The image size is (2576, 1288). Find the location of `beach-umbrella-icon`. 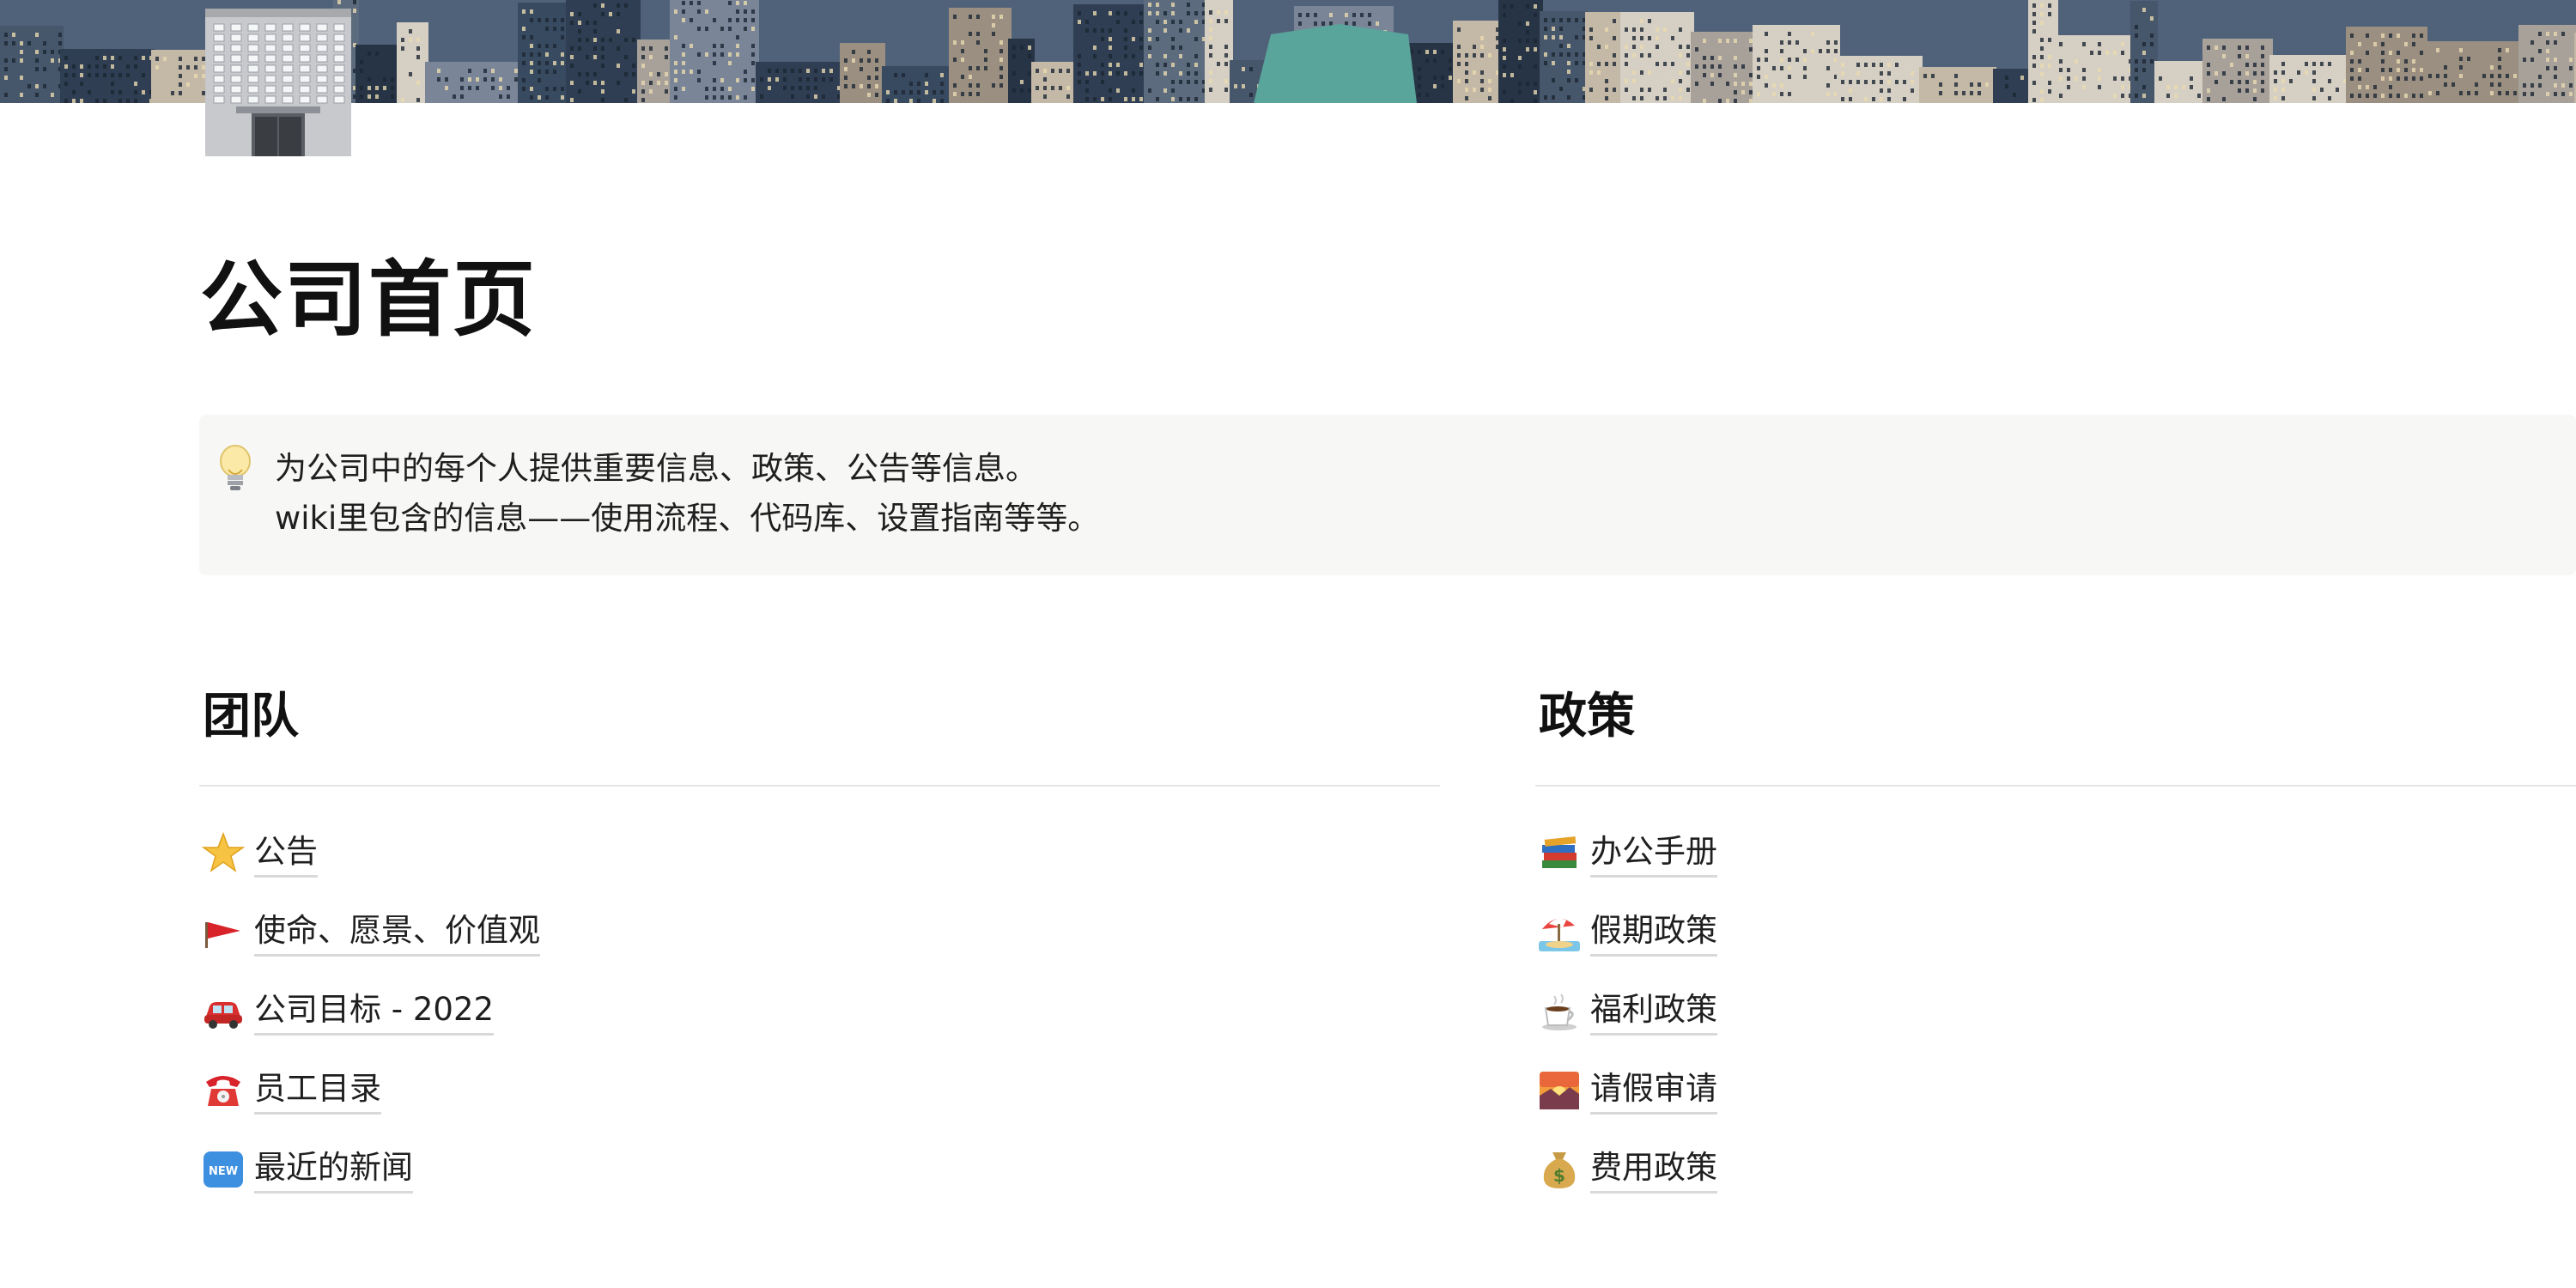

beach-umbrella-icon is located at coordinates (1559, 932).